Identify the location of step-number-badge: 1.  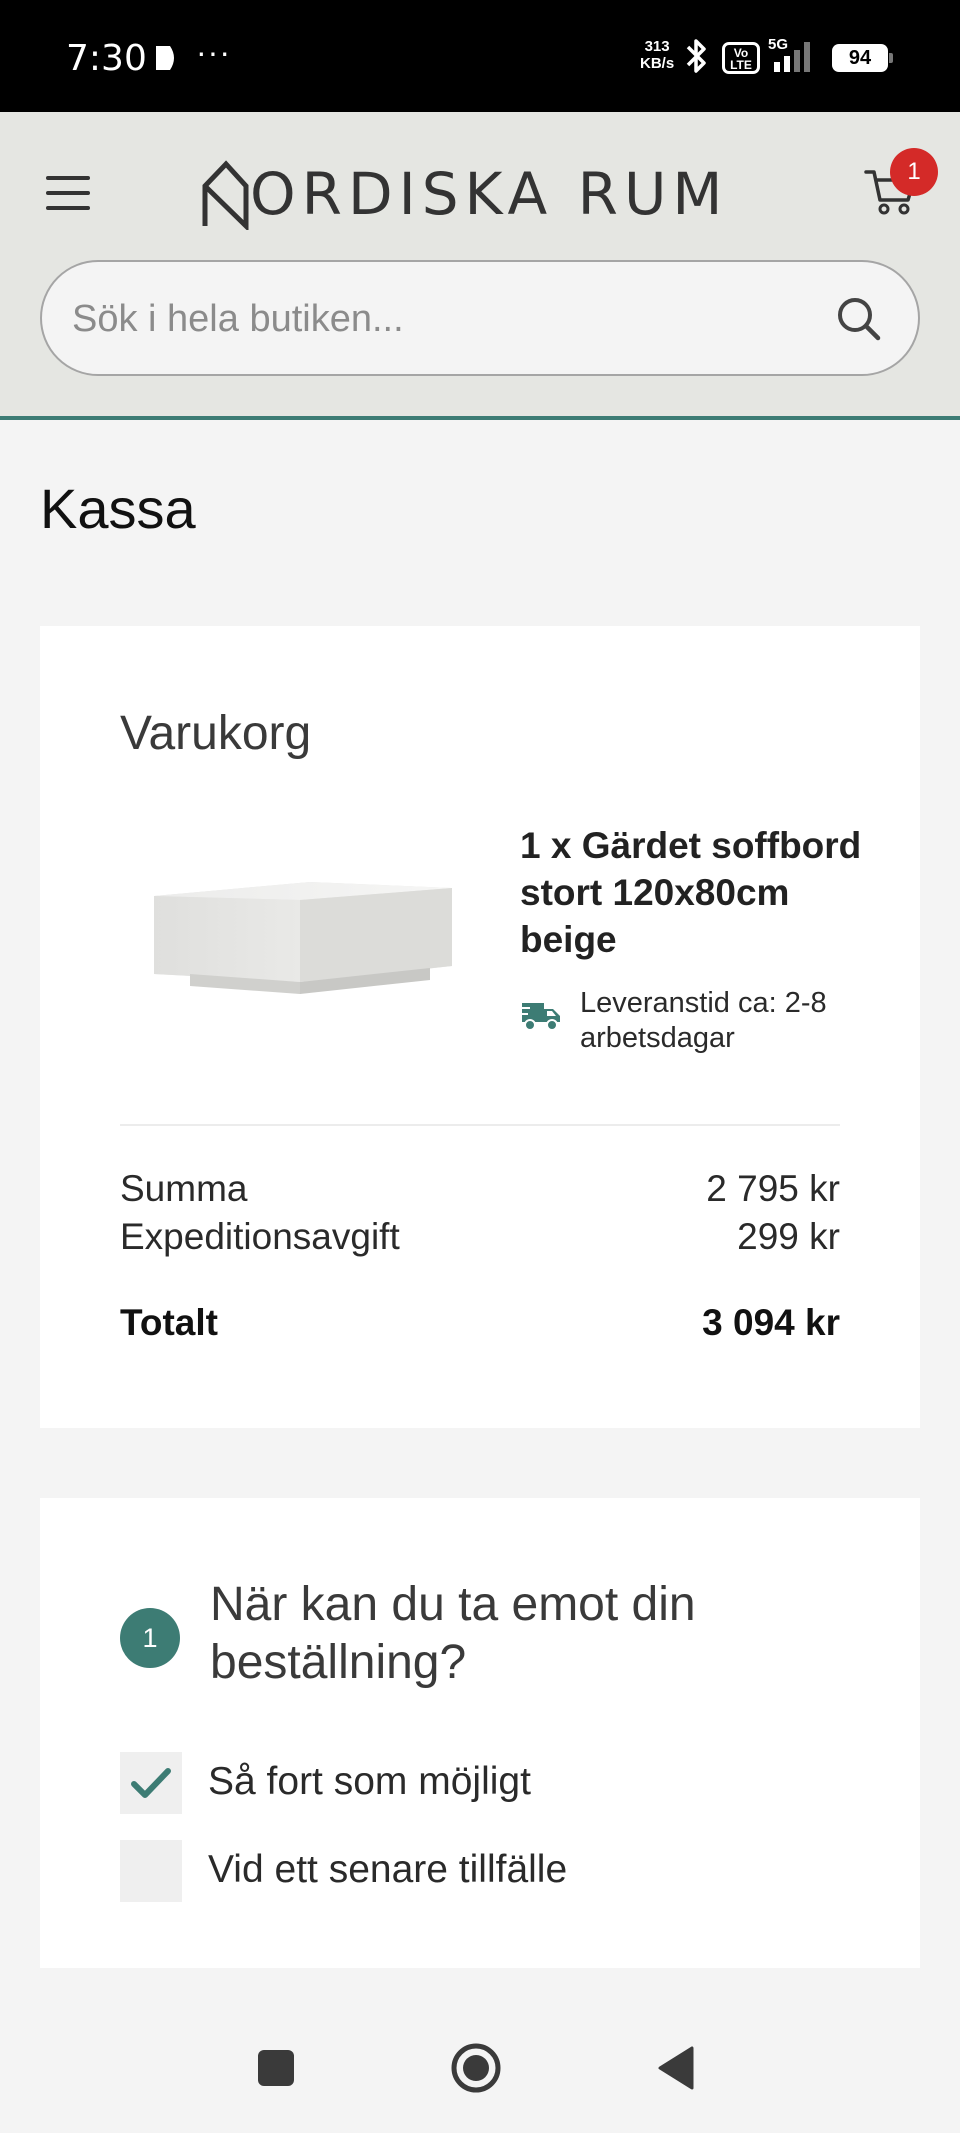
(150, 1638).